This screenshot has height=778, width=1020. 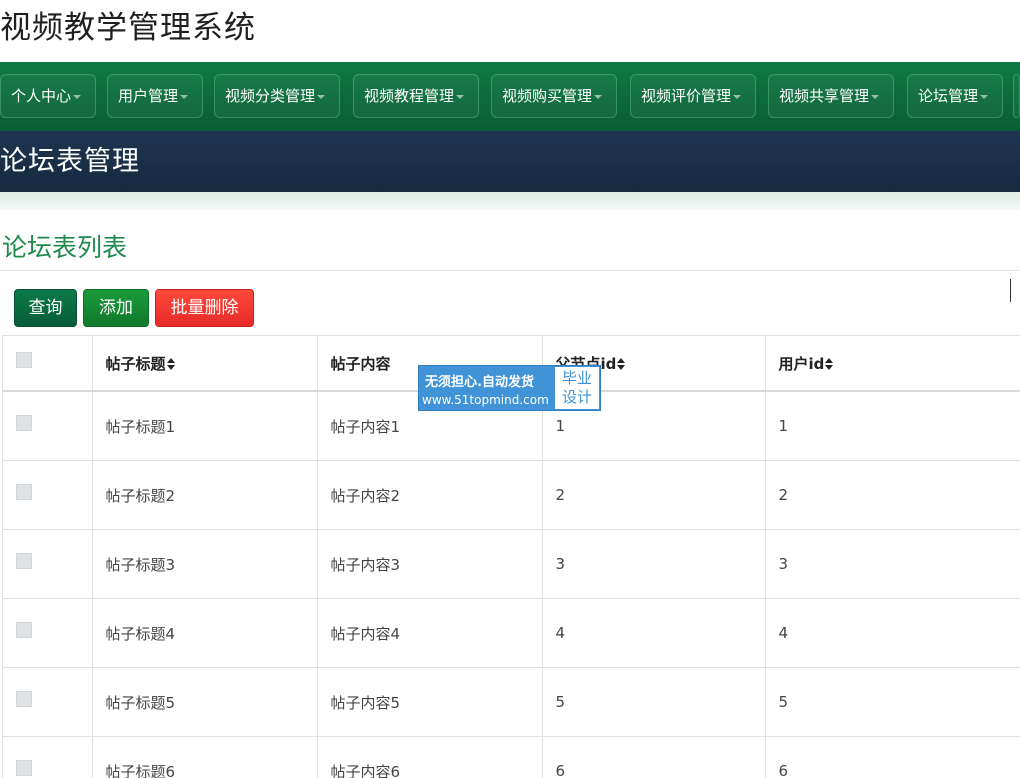 What do you see at coordinates (653, 702) in the screenshot?
I see `parent-id-cell: 5` at bounding box center [653, 702].